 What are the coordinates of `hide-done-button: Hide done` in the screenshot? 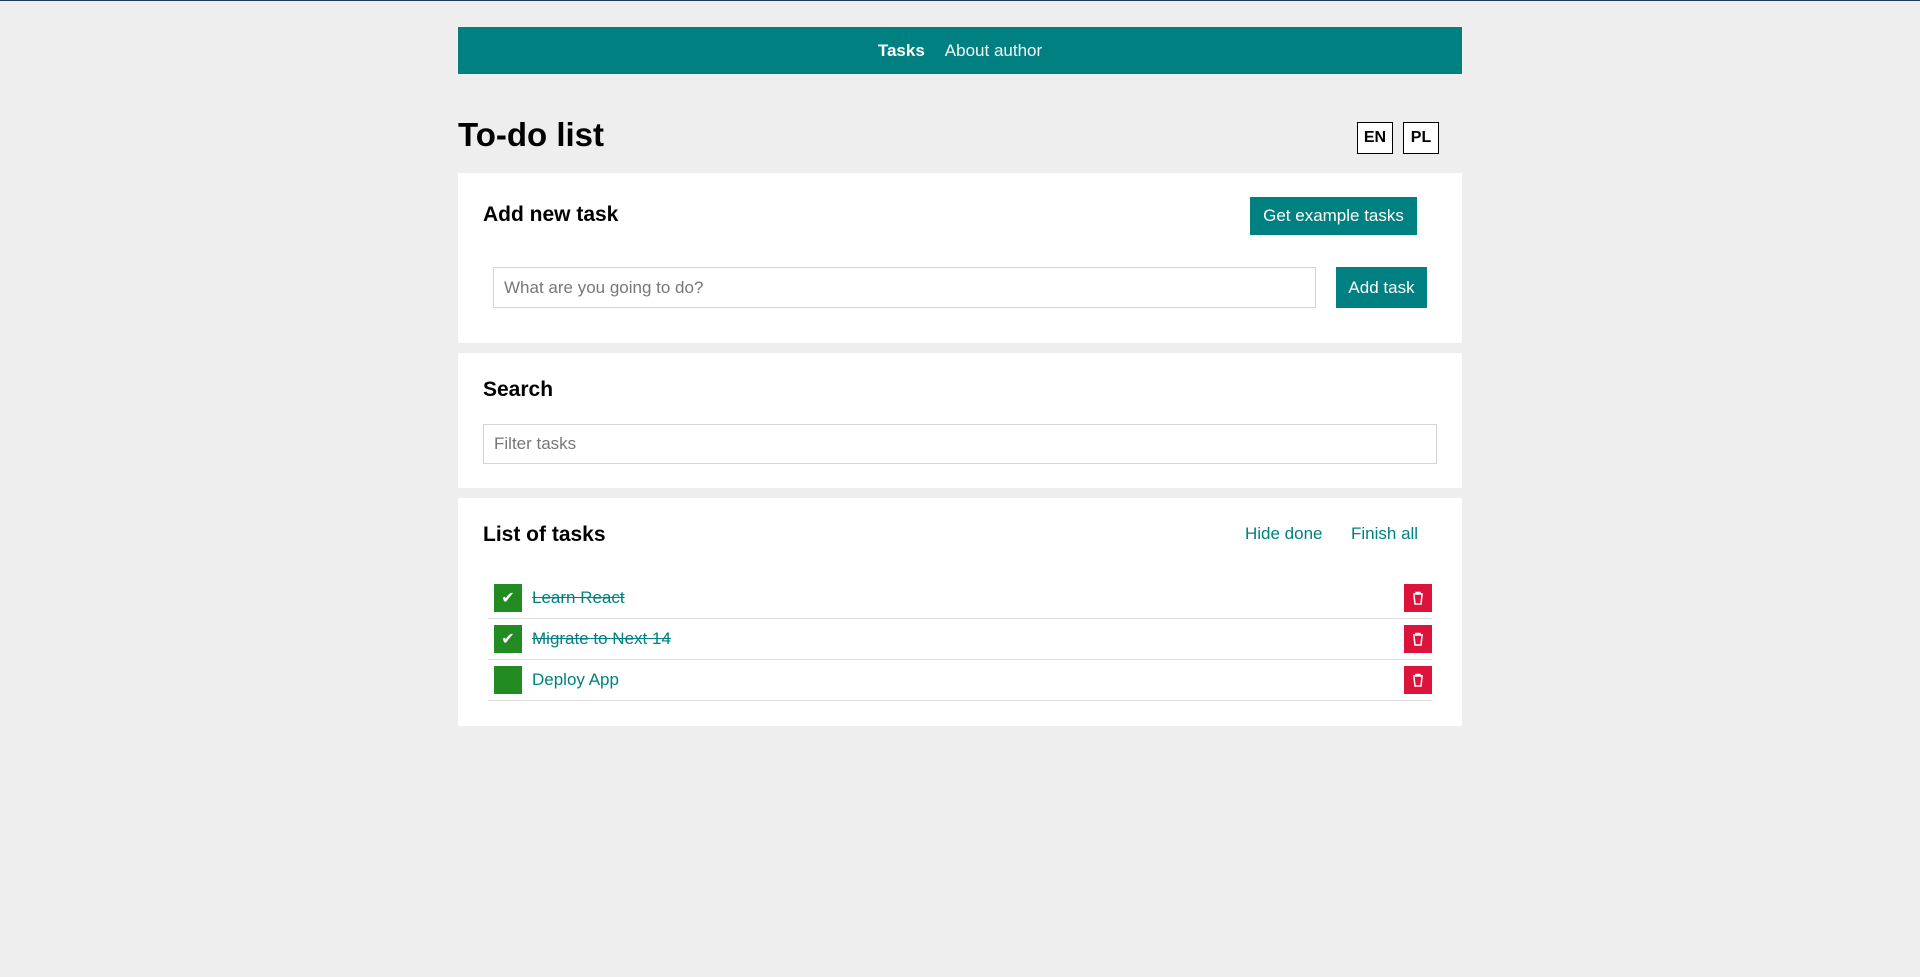 It's located at (1284, 534).